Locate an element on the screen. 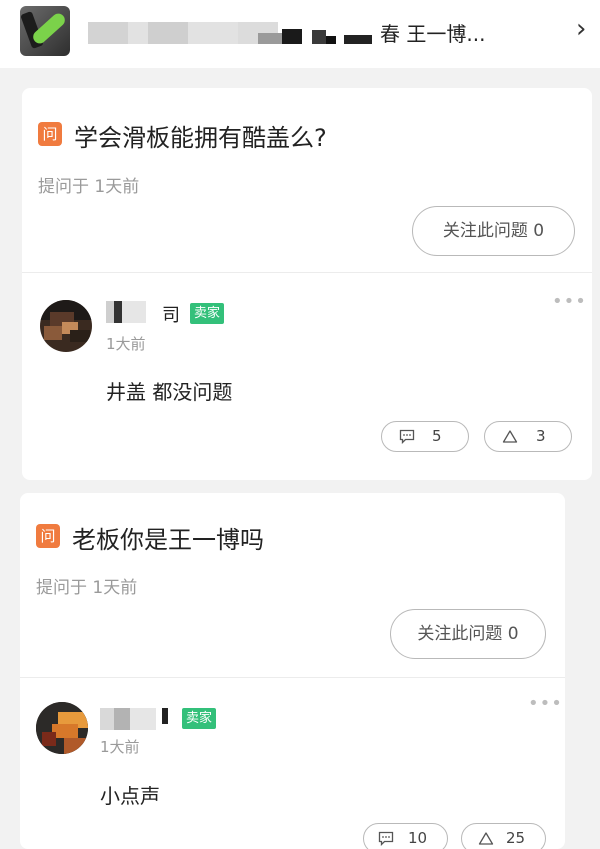 This screenshot has width=600, height=849. like-count: 25 is located at coordinates (516, 838).